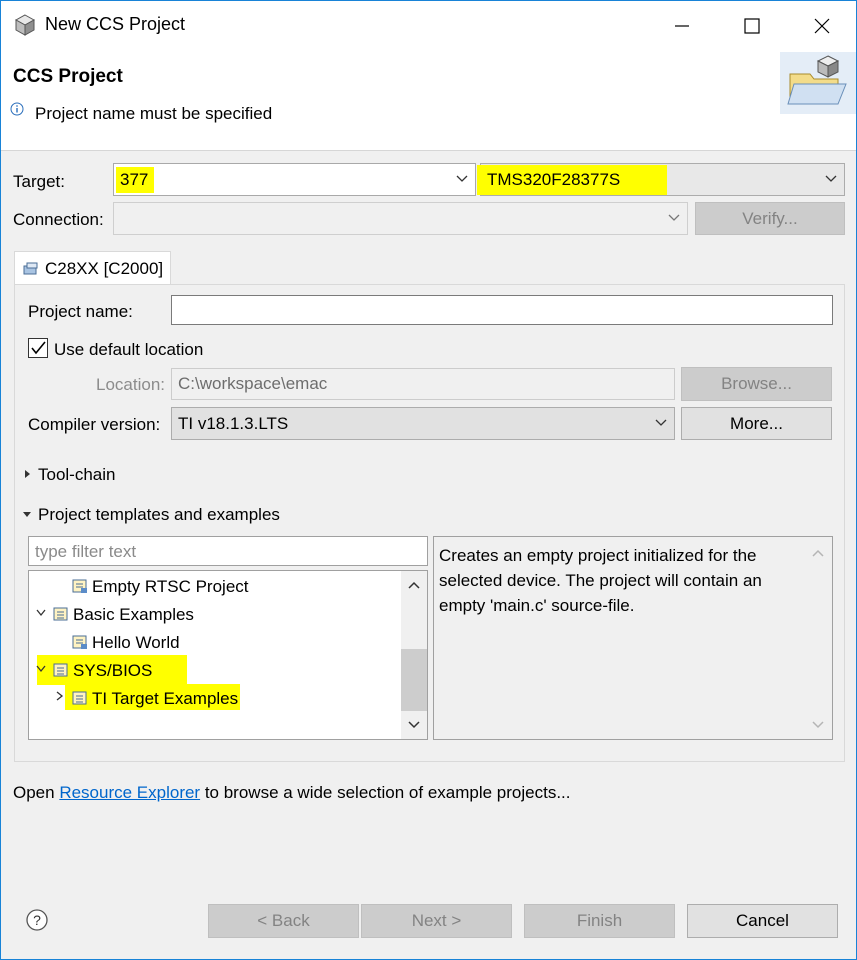  I want to click on connection-combo, so click(400, 218).